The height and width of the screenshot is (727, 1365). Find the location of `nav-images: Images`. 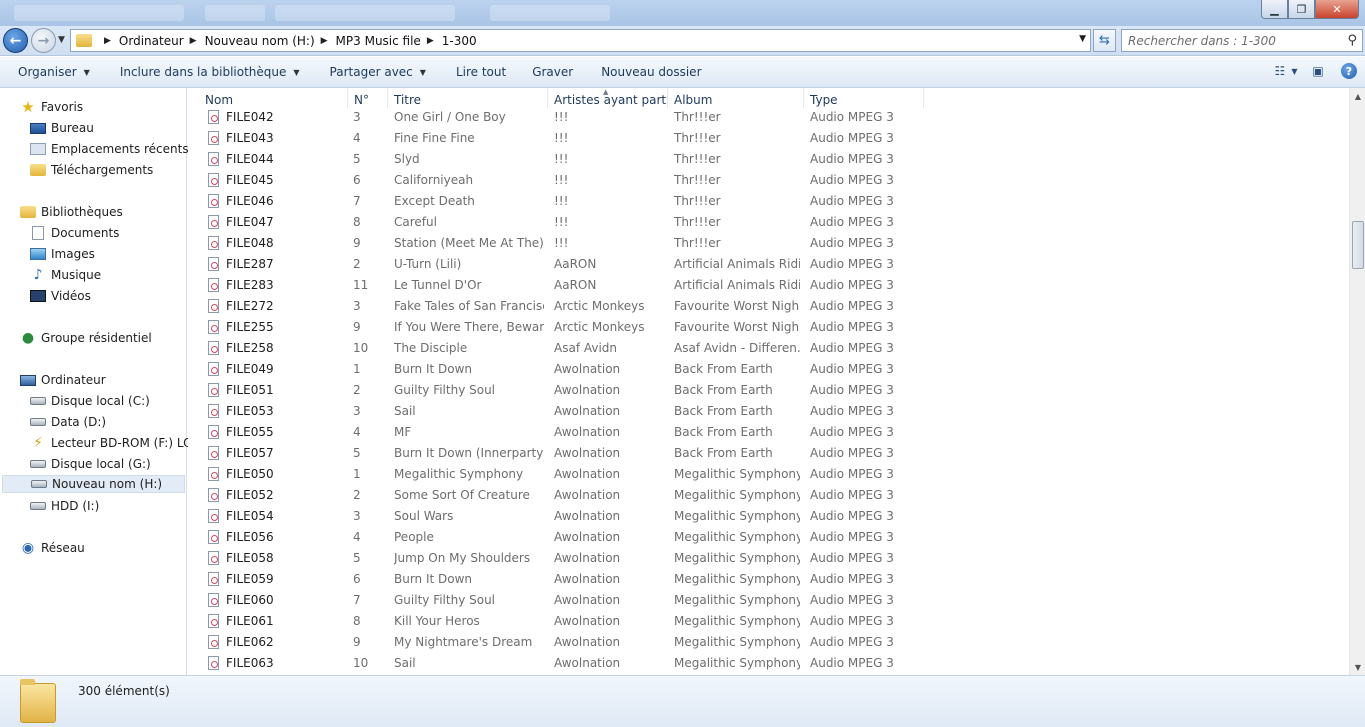

nav-images: Images is located at coordinates (62, 254).